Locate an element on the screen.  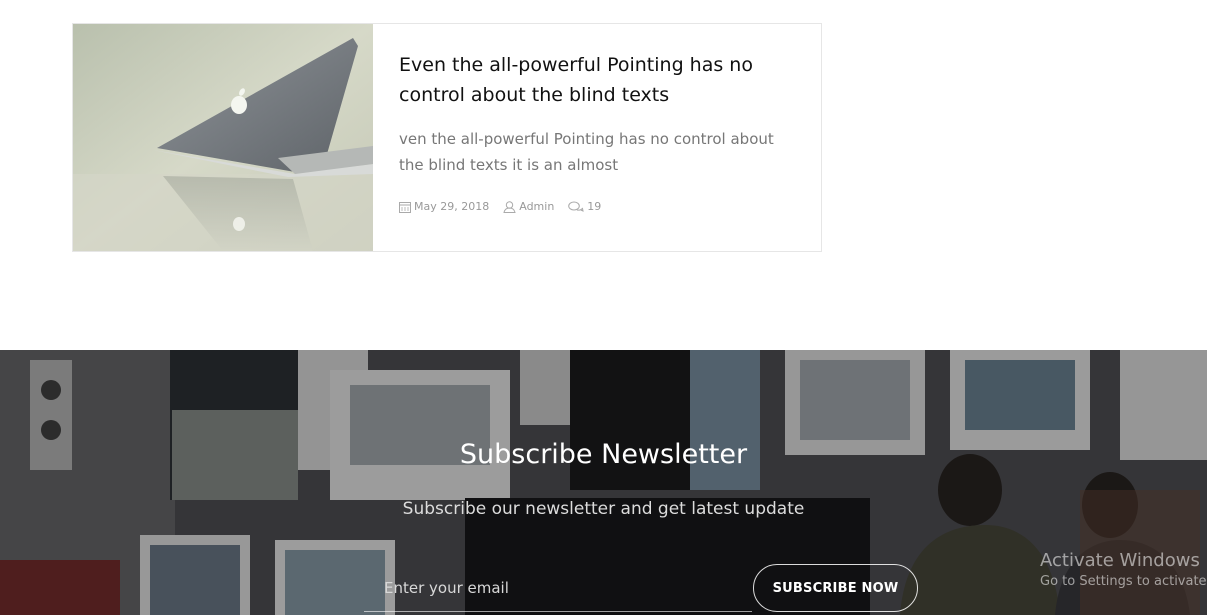
activate-windows-title: Activate Windows is located at coordinates (1120, 560).